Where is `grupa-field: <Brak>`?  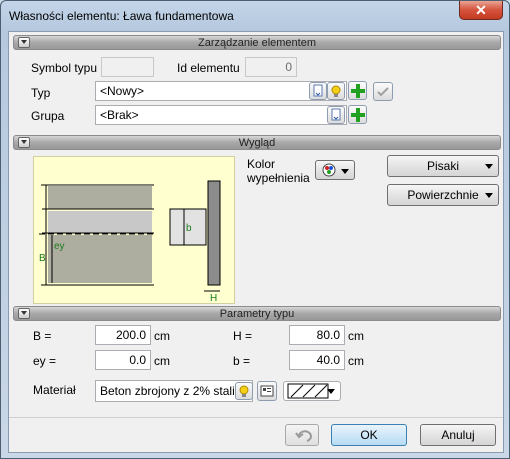
grupa-field: <Brak> is located at coordinates (221, 115).